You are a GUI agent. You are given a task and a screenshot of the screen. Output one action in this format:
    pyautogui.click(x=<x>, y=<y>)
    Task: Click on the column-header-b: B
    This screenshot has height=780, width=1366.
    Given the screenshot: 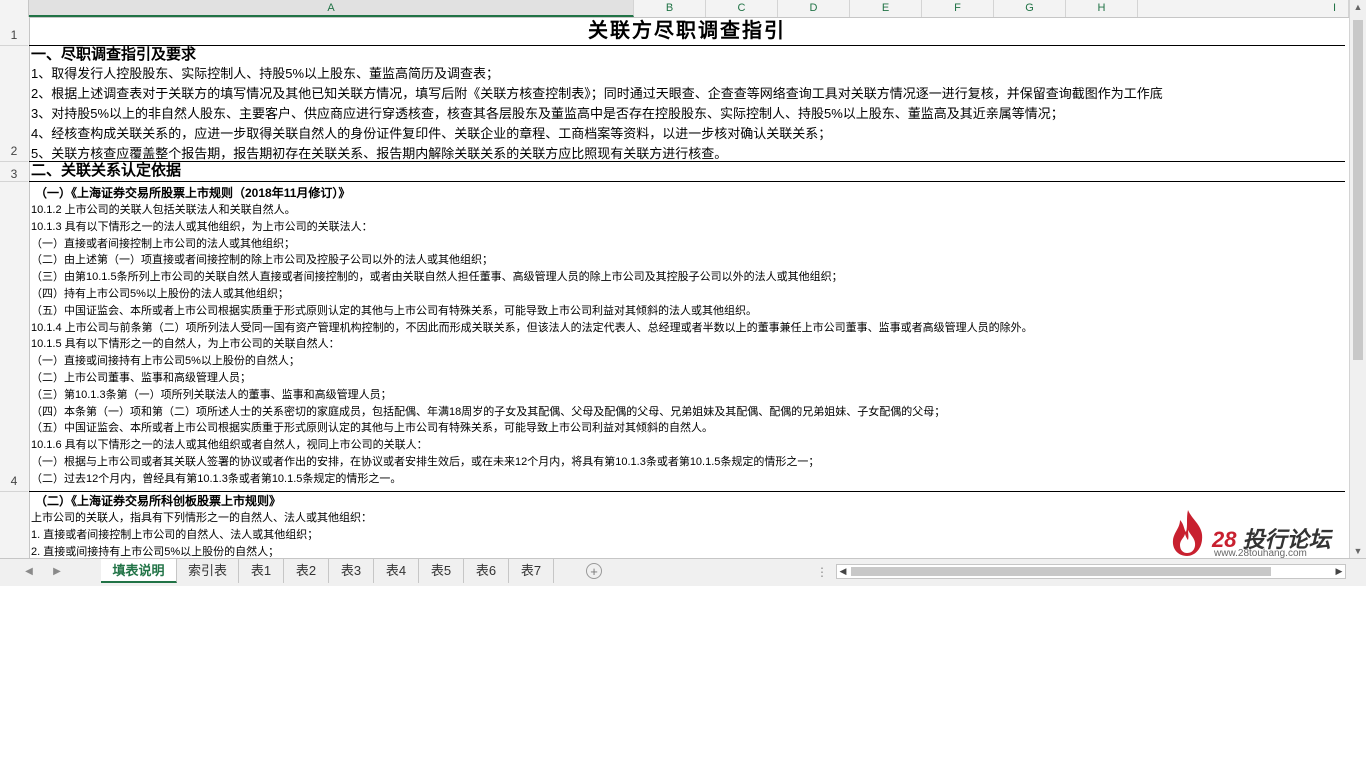 What is the action you would take?
    pyautogui.click(x=670, y=8)
    